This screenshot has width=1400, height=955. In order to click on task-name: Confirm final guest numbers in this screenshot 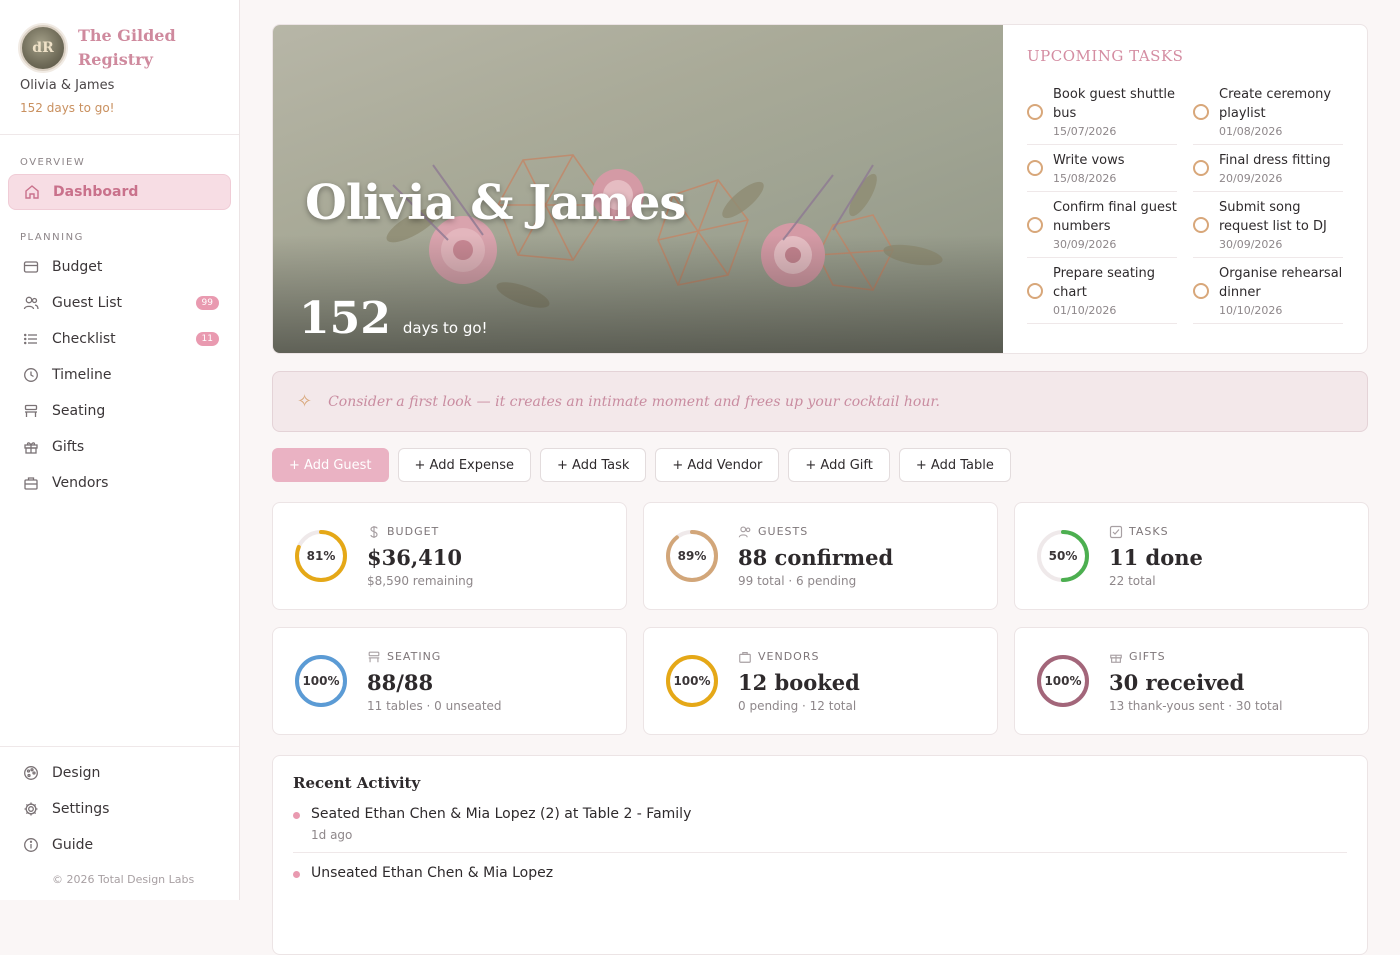, I will do `click(1115, 217)`.